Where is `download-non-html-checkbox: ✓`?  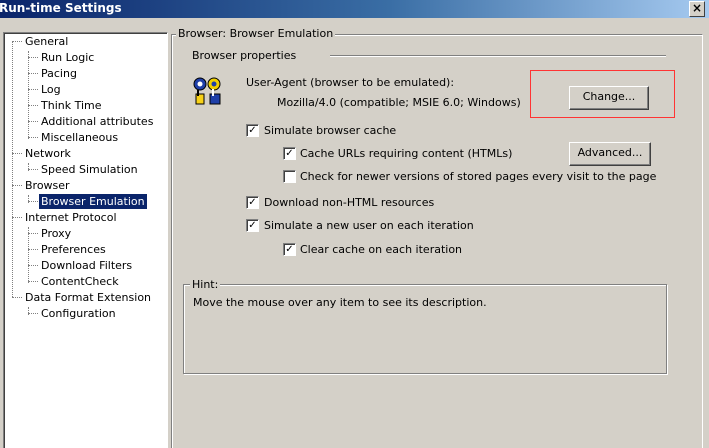
download-non-html-checkbox: ✓ is located at coordinates (252, 202).